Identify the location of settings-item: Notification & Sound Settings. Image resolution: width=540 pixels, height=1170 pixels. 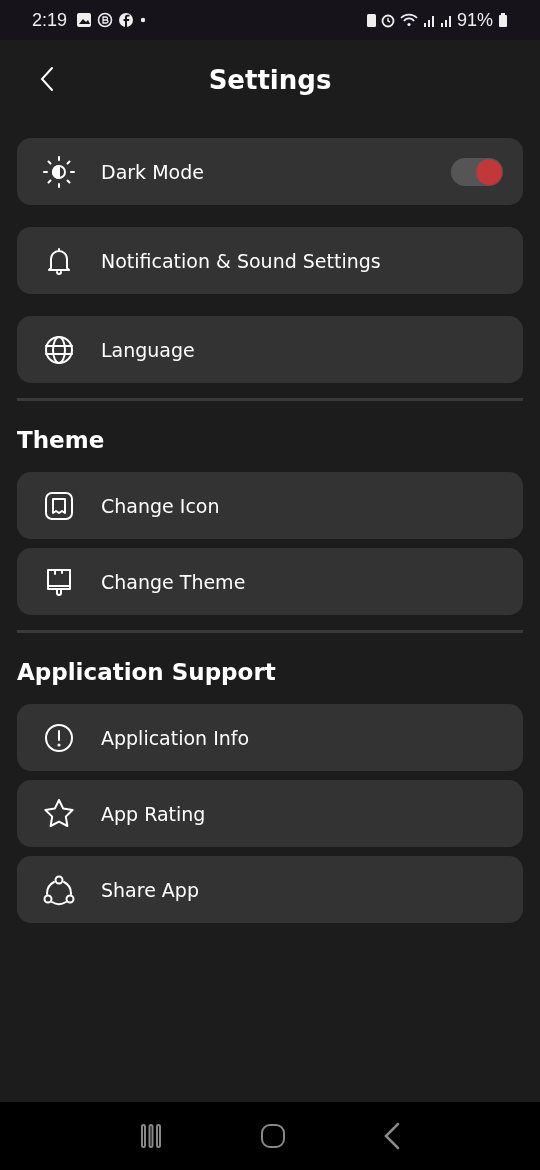
(270, 260).